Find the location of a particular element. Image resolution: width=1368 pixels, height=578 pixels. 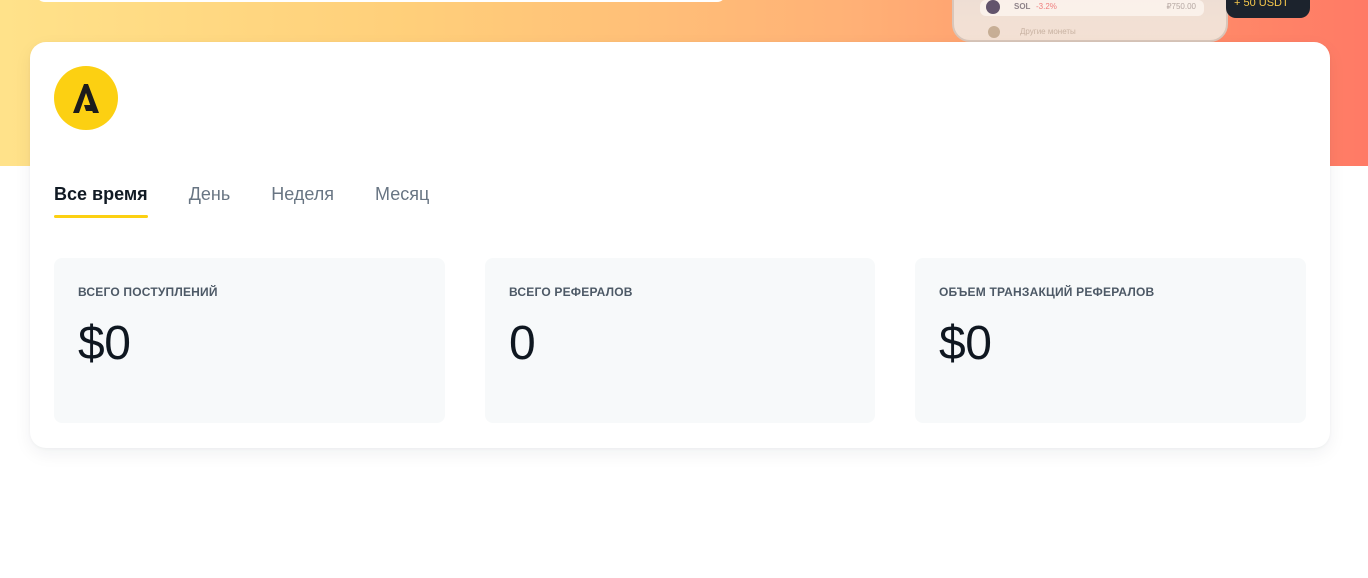

stat-referral-volume: ОБЪЕМ ТРАНЗАКЦИЙ РЕФЕРАЛОВ $0 is located at coordinates (1110, 340).